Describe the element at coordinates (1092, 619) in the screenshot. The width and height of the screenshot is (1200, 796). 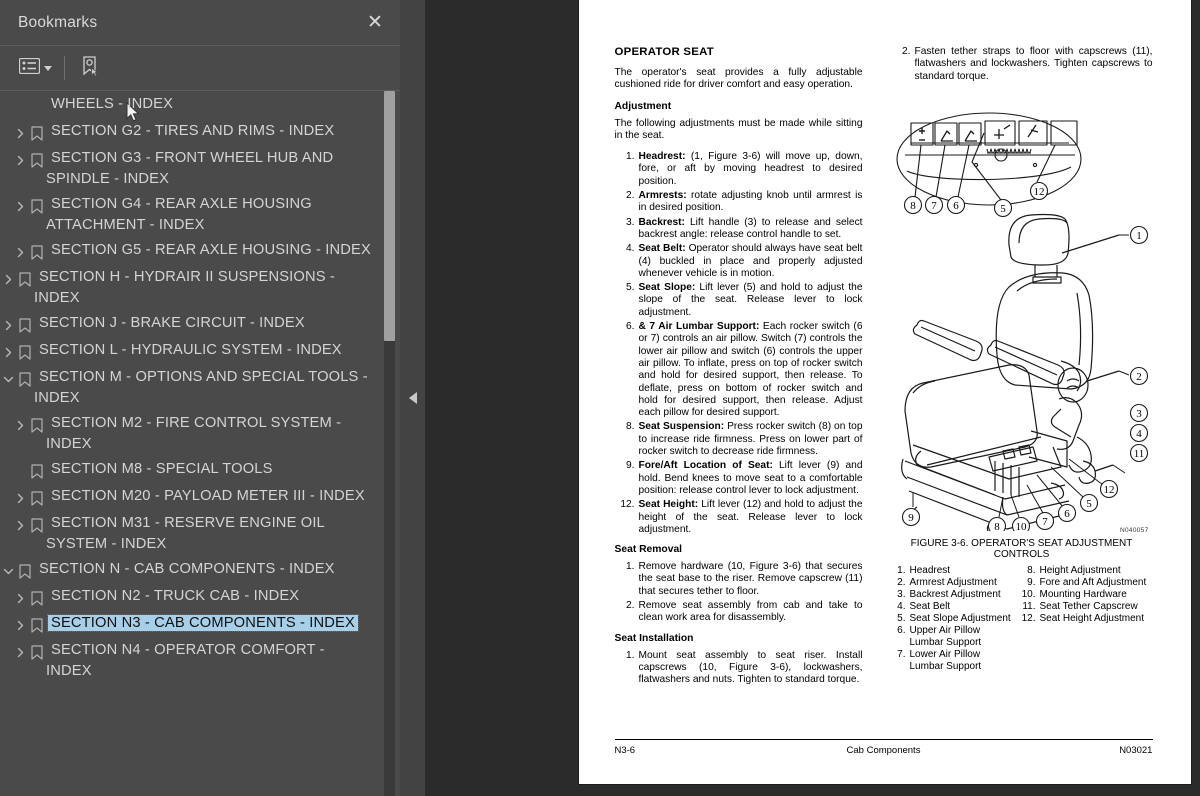
I see `legend-label: Seat Height Adjustment` at that location.